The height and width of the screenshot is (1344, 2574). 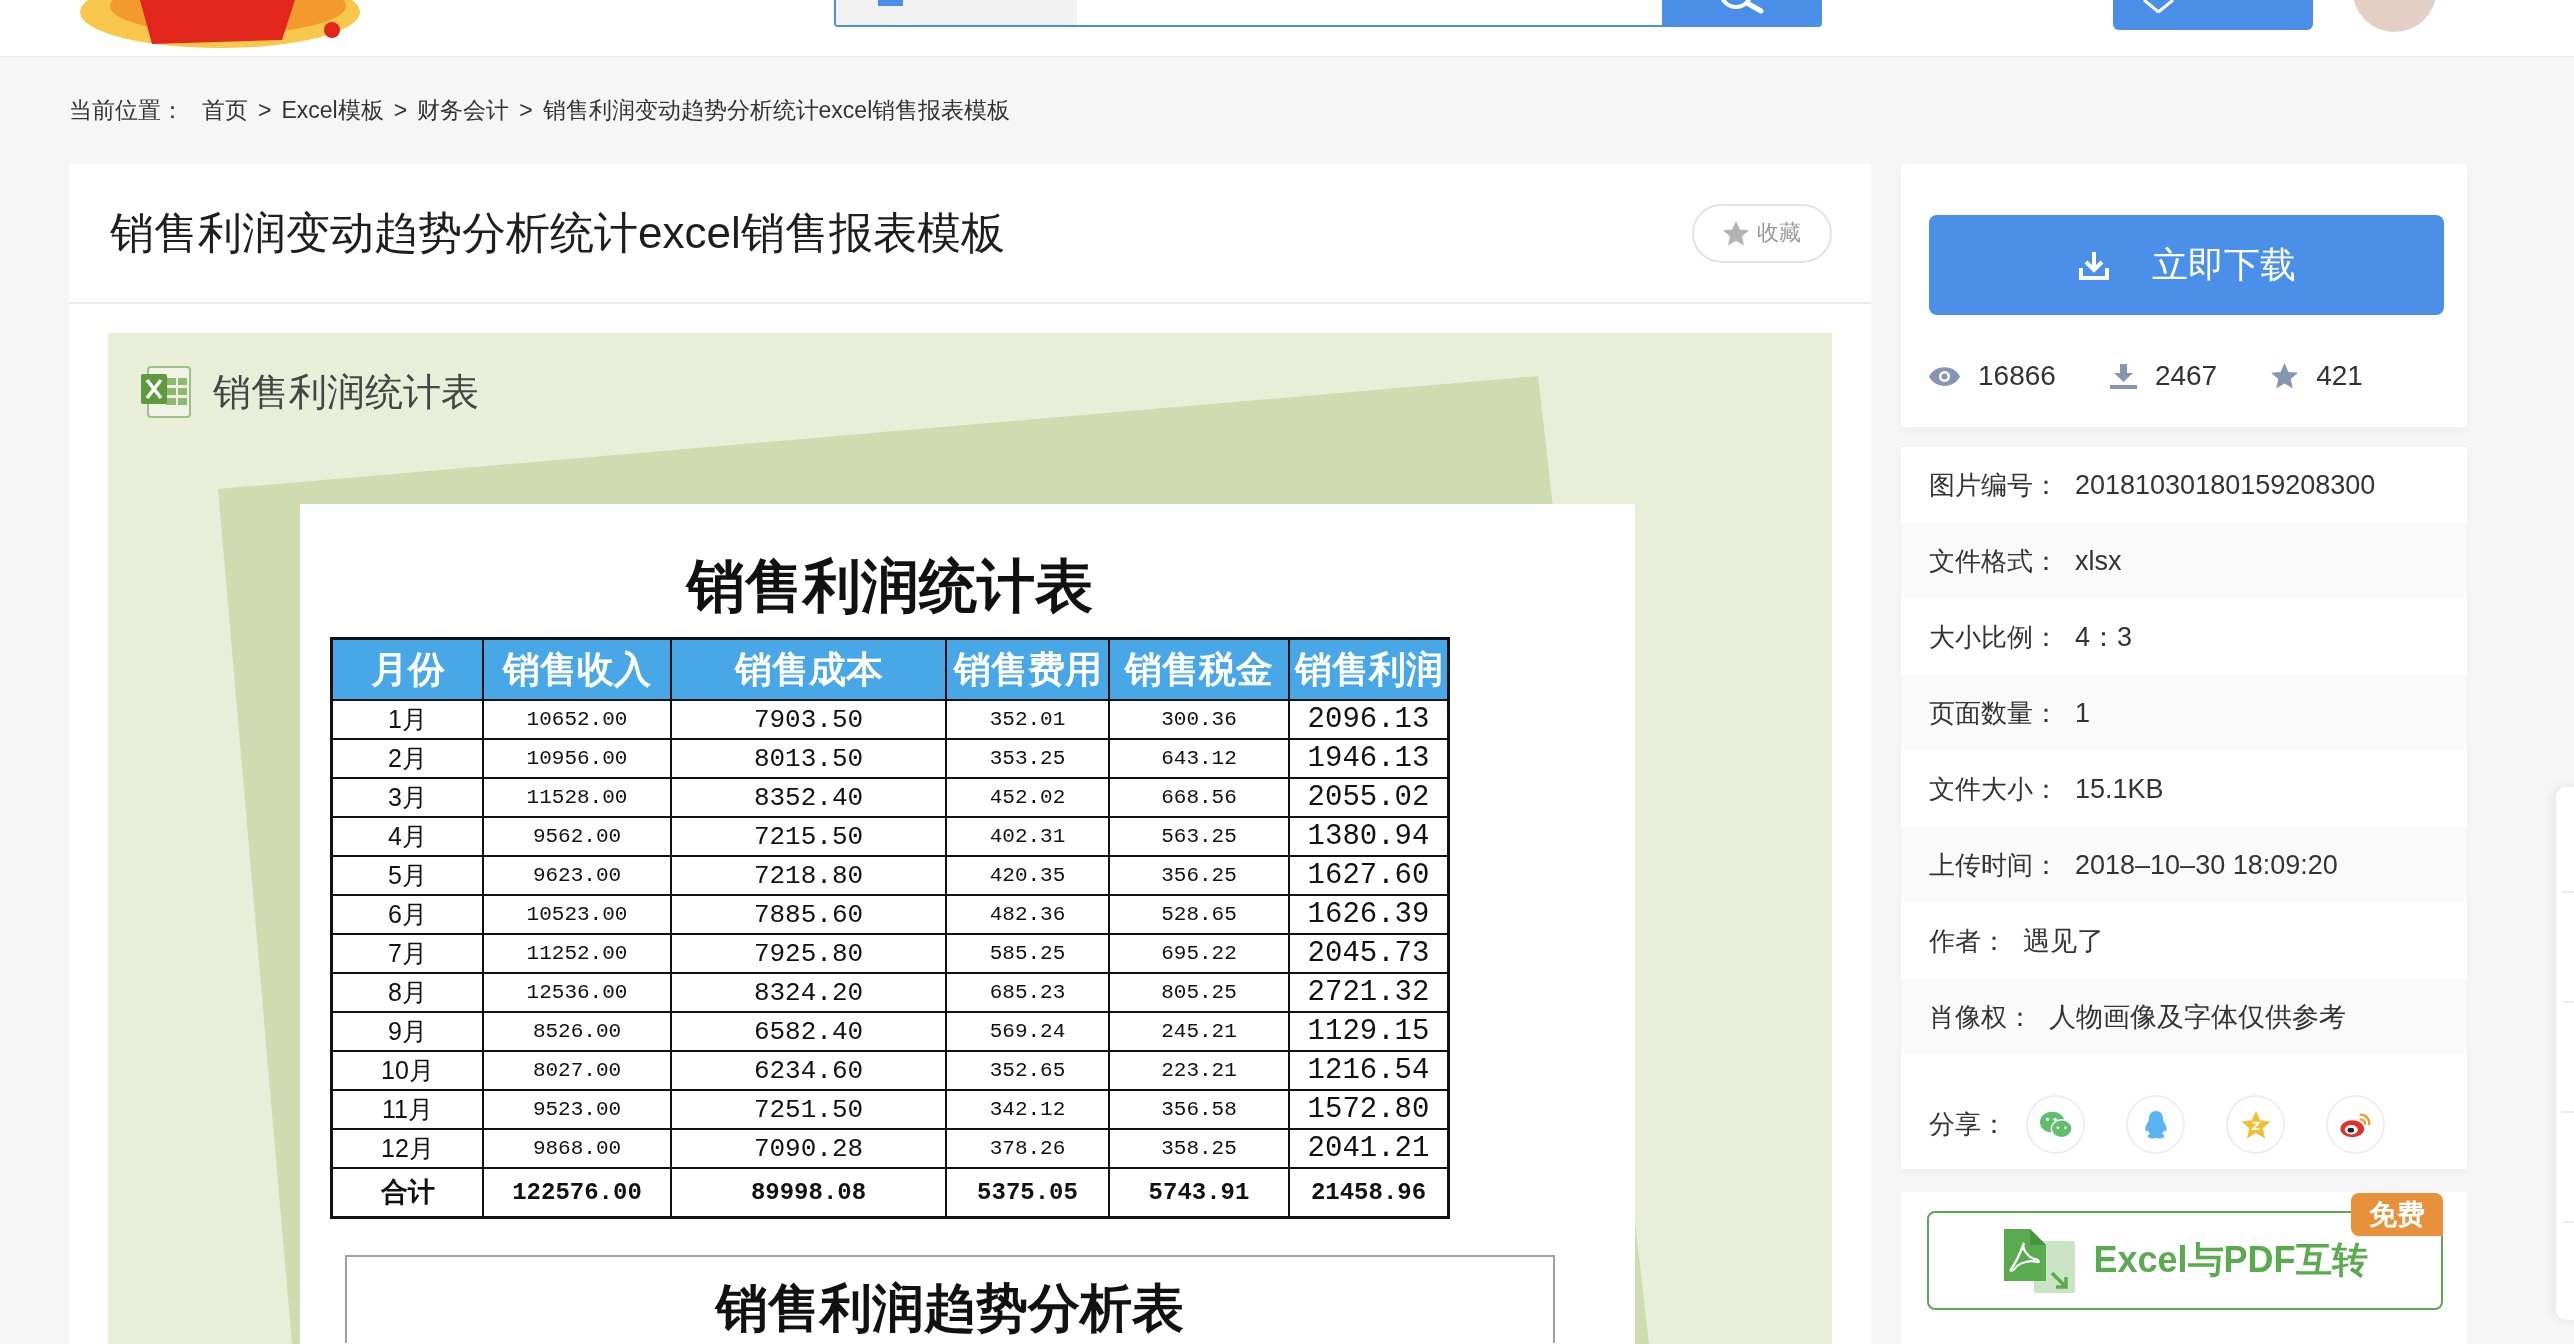 What do you see at coordinates (225, 110) in the screenshot?
I see `breadcrumb-link: 首页` at bounding box center [225, 110].